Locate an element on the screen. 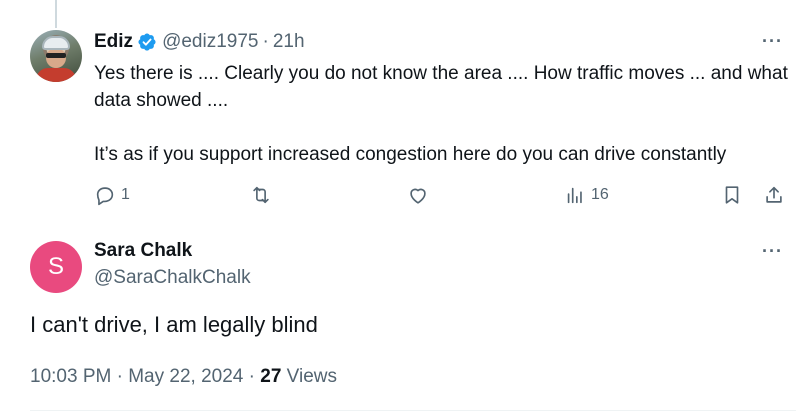  timestamp-date: May 22, 2024 is located at coordinates (185, 376).